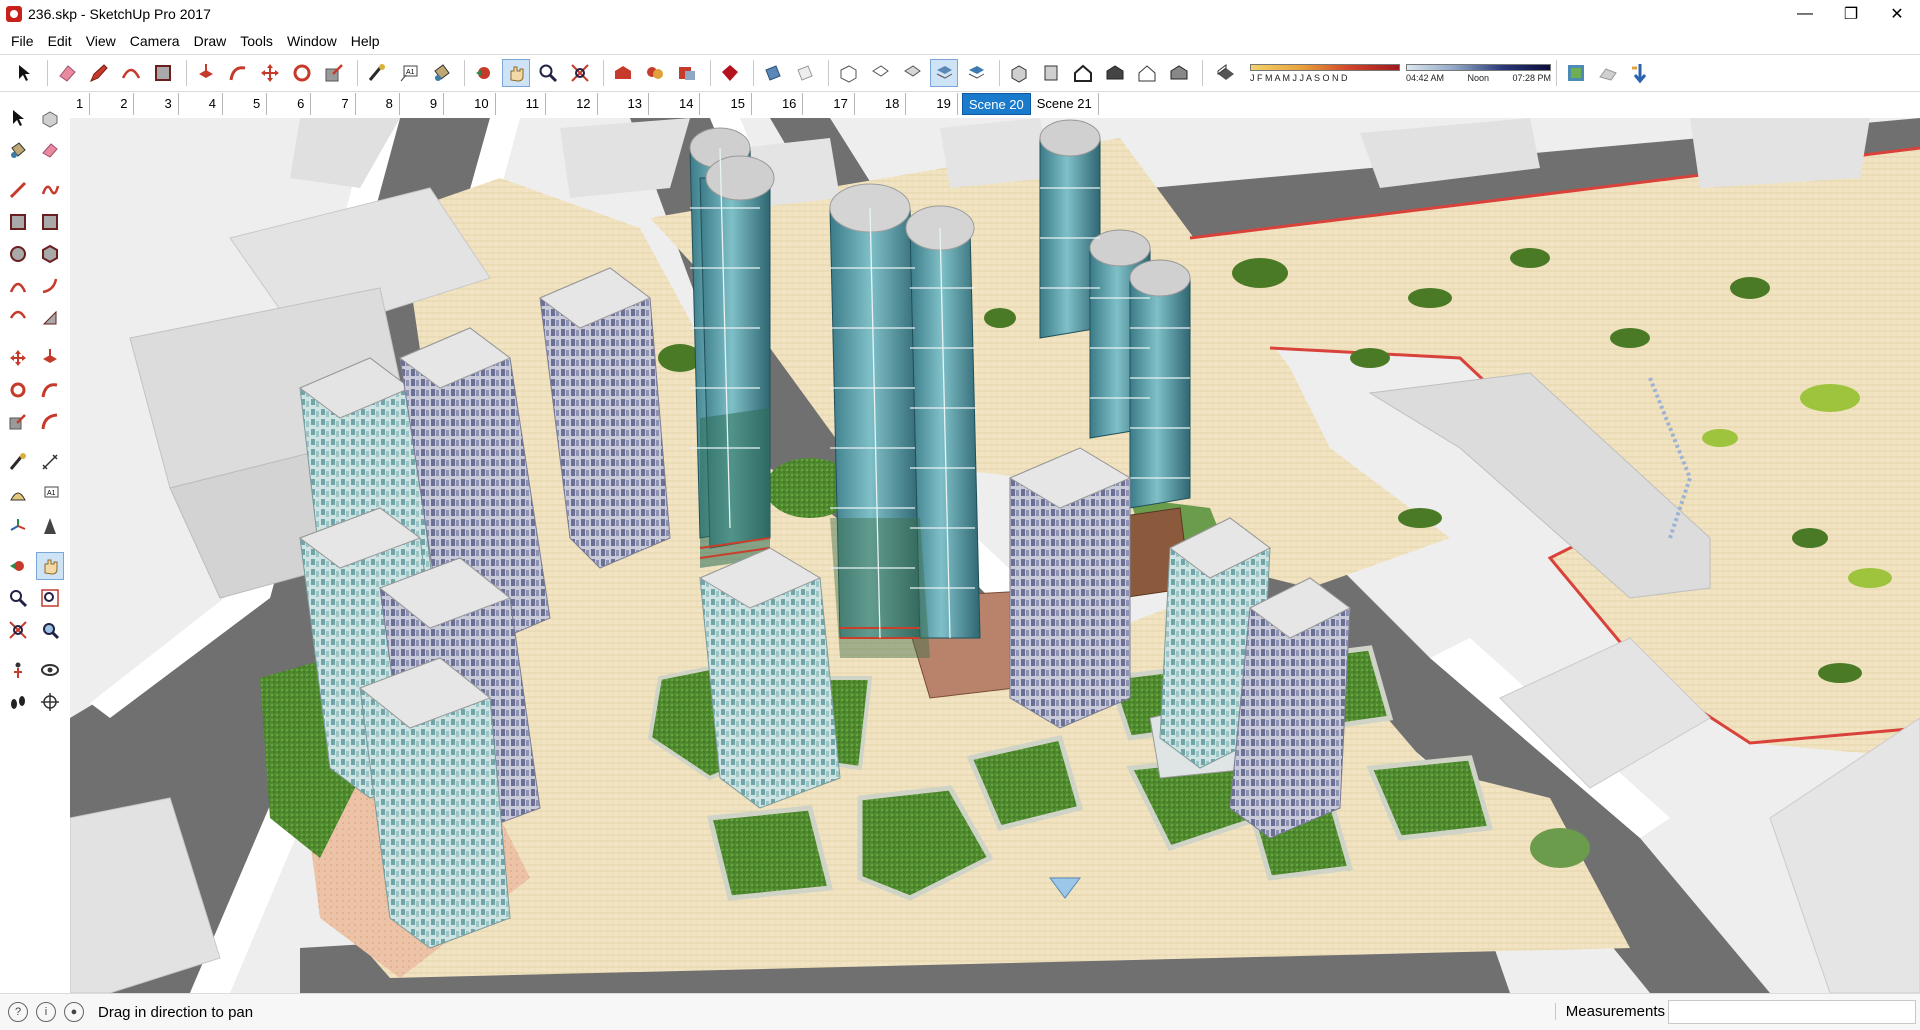 Image resolution: width=1920 pixels, height=1030 pixels. What do you see at coordinates (312, 41) in the screenshot?
I see `menu-window: Window` at bounding box center [312, 41].